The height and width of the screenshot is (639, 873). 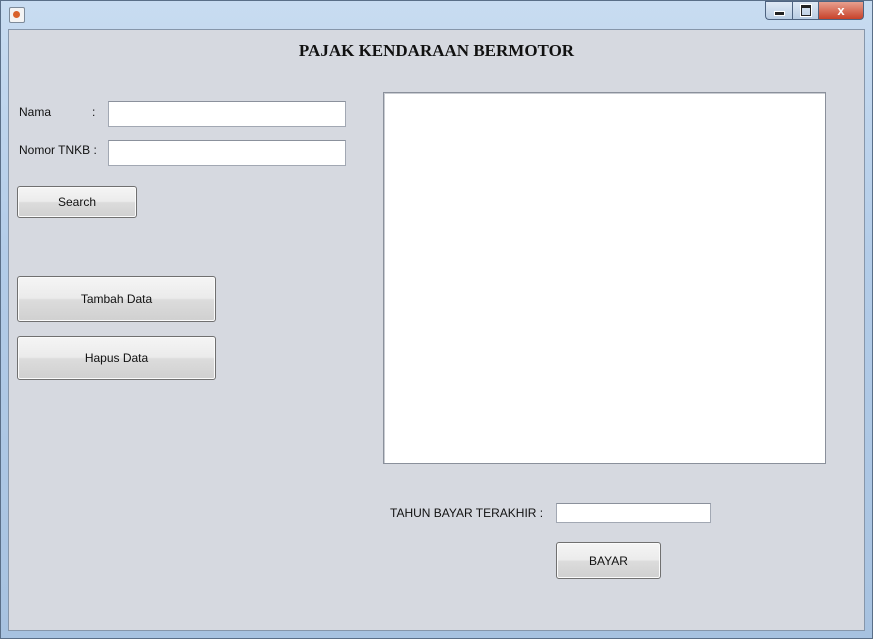 I want to click on minimize-icon, so click(x=779, y=13).